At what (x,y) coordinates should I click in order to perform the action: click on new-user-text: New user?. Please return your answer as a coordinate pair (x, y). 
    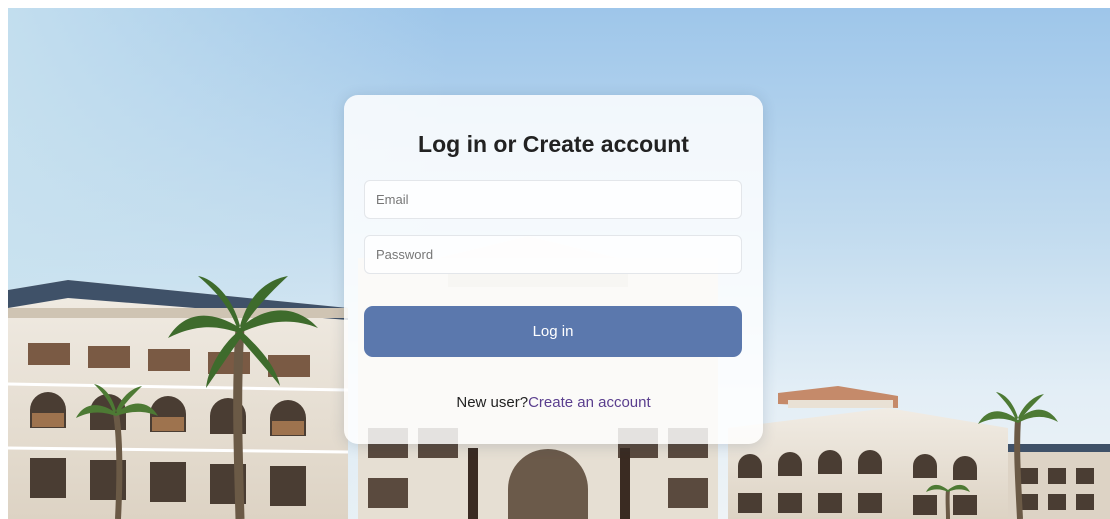
    Looking at the image, I should click on (492, 402).